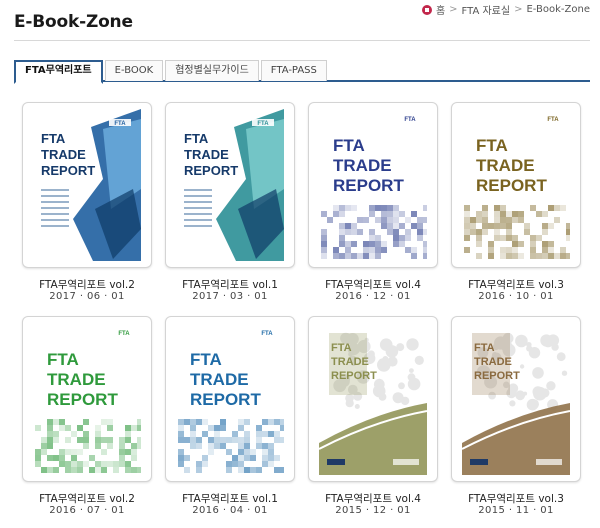  I want to click on tab-fta-trade-report: FTA무역리포트, so click(58, 72).